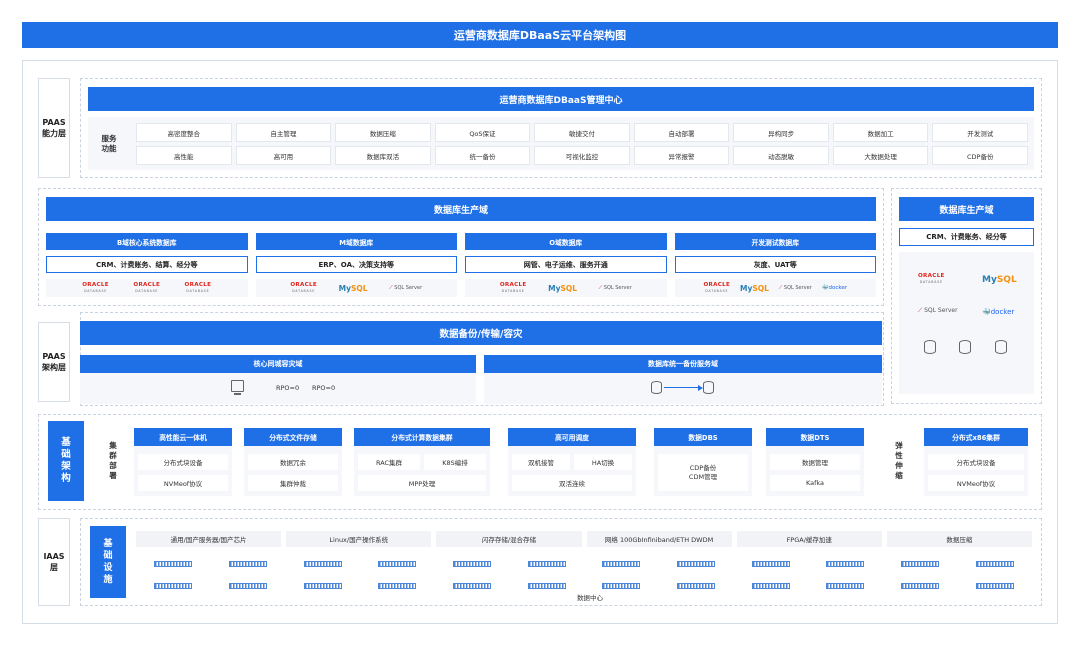 The image size is (1080, 645). I want to click on service-item: 数据压缩, so click(383, 132).